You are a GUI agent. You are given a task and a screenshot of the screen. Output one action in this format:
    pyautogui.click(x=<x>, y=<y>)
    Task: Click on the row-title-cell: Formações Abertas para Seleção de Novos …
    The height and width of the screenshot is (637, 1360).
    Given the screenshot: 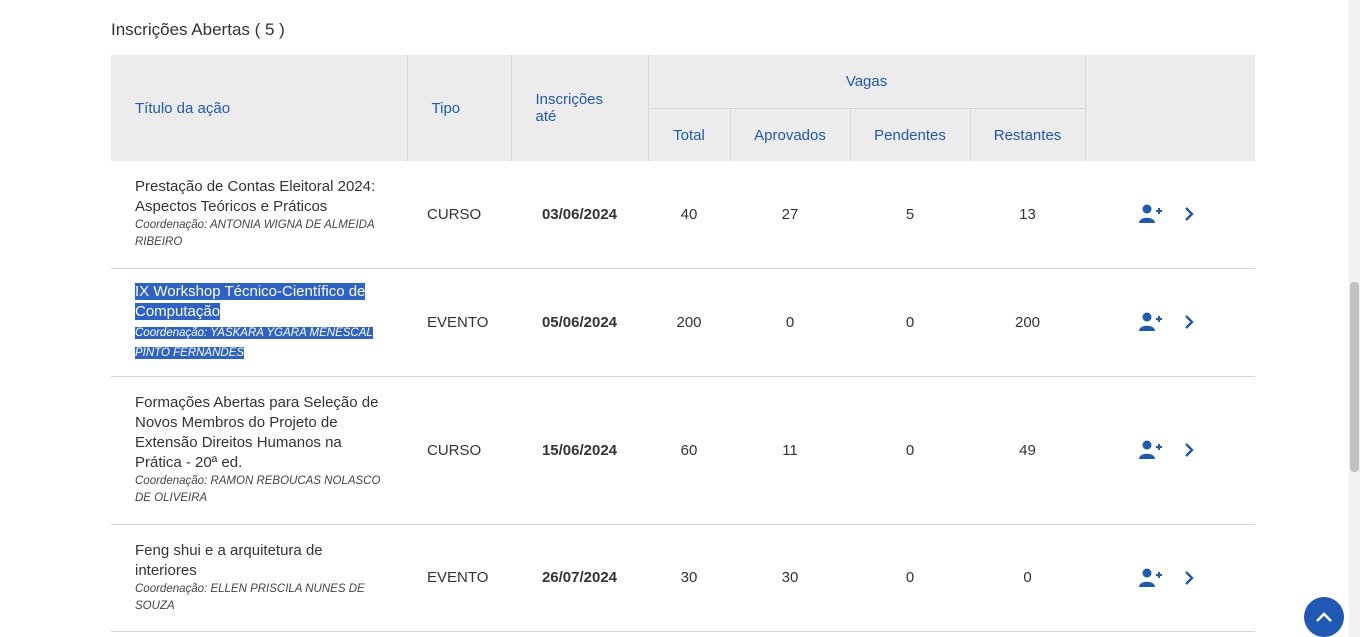 What is the action you would take?
    pyautogui.click(x=259, y=450)
    